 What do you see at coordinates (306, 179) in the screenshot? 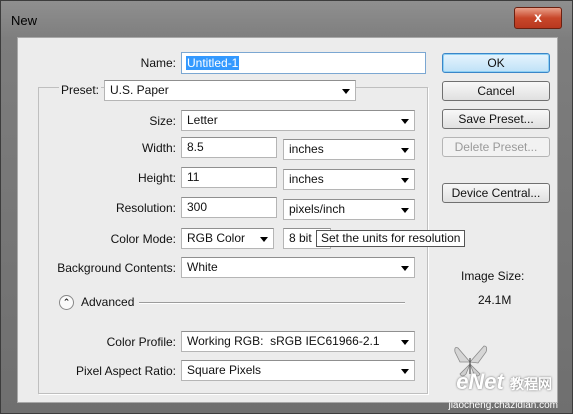
I see `height-unit-value: inches` at bounding box center [306, 179].